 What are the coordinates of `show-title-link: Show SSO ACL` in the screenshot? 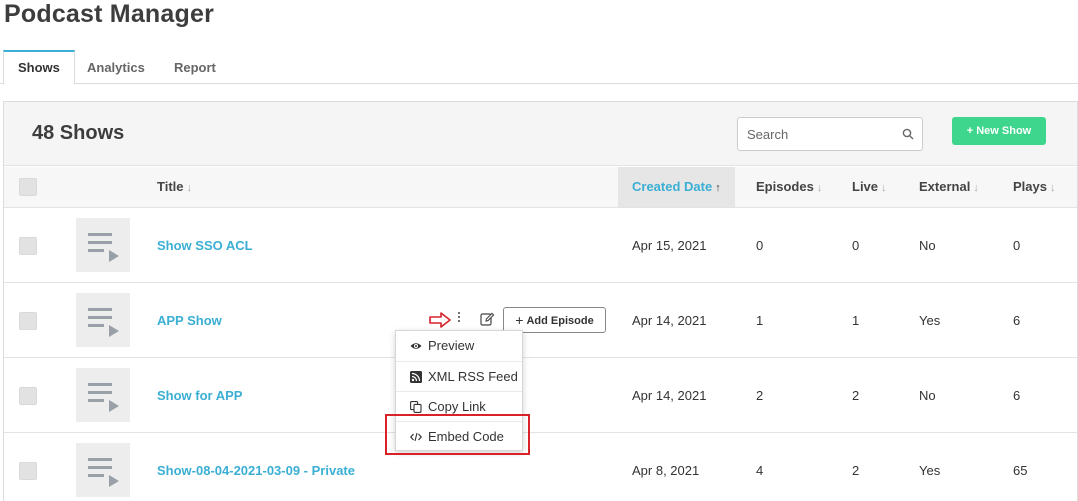 It's located at (205, 245).